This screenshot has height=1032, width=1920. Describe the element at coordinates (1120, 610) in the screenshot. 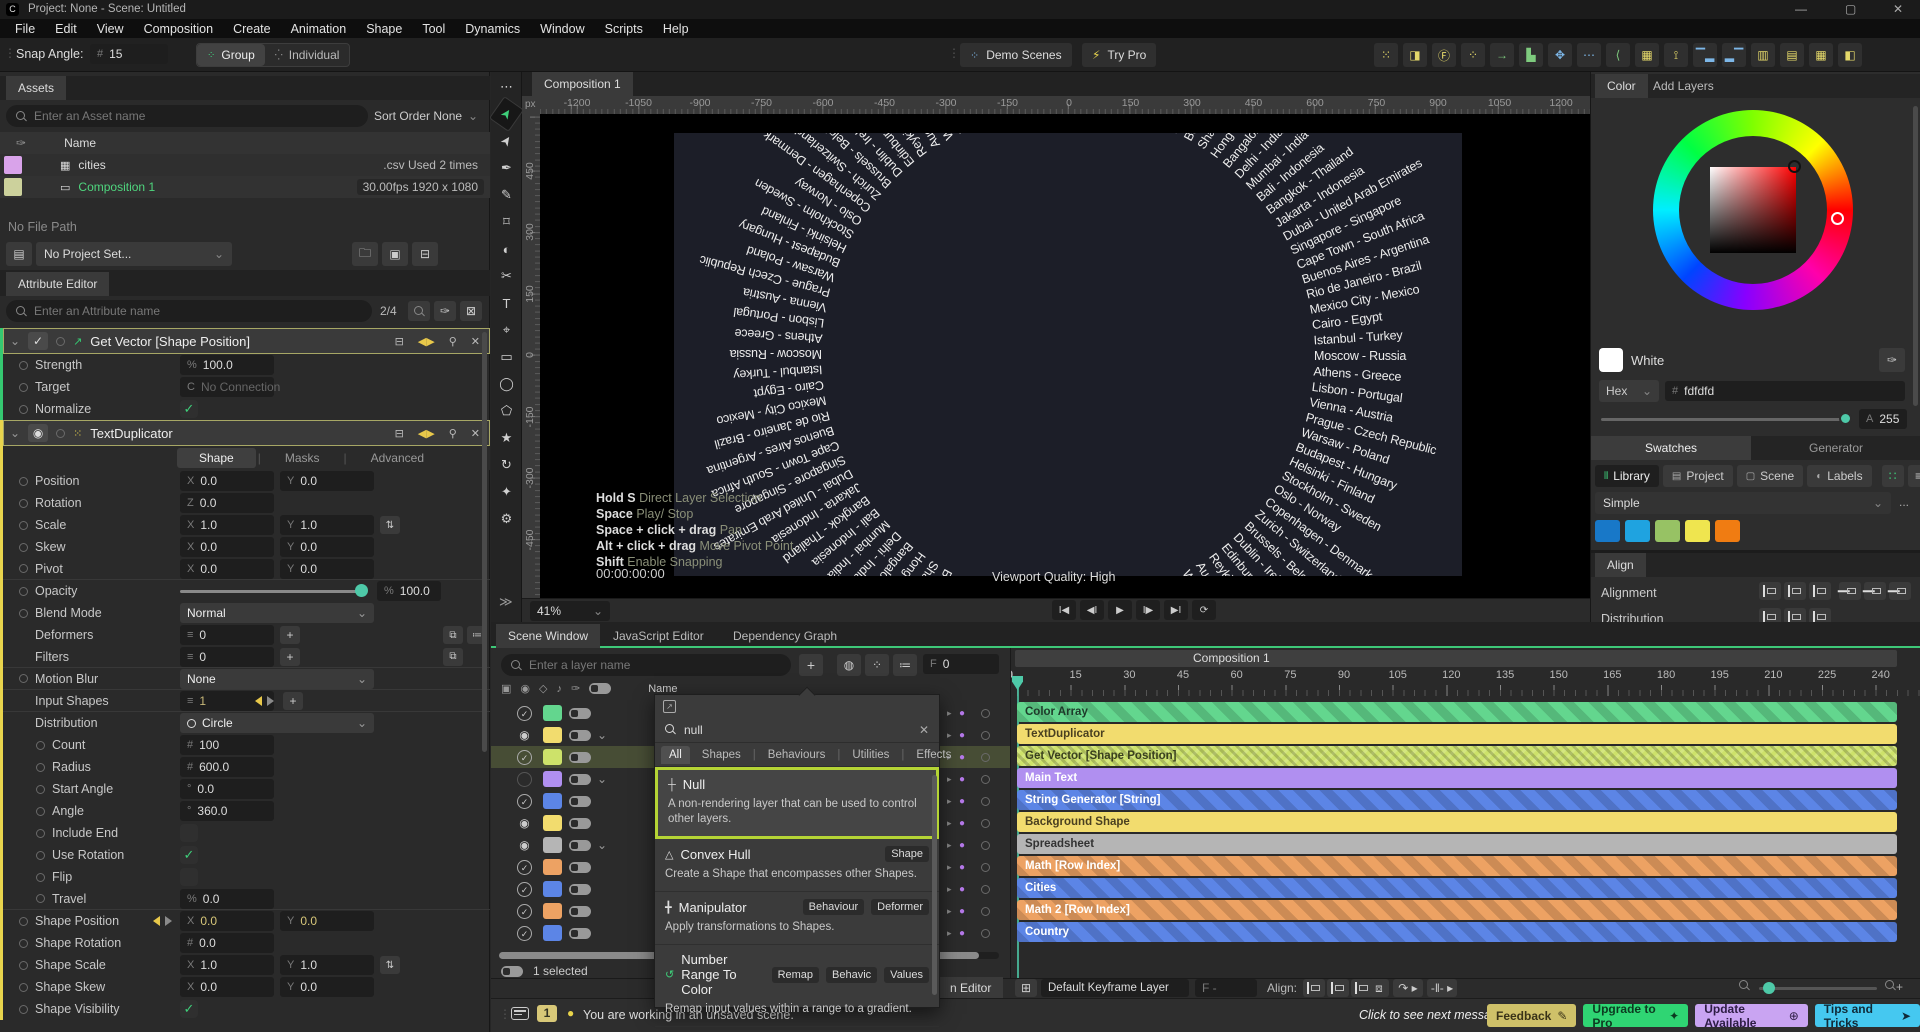

I see `play-icon: ▶` at that location.